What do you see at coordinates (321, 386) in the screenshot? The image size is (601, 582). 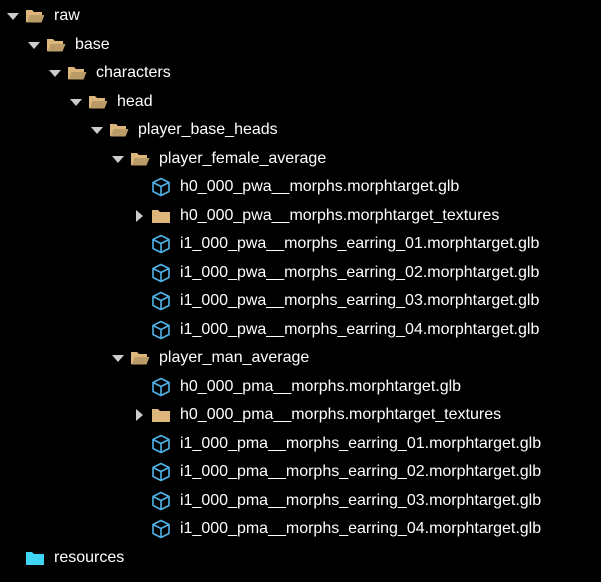 I see `tree-item-label: h0_000_pma__morphs.morphtarget.glb` at bounding box center [321, 386].